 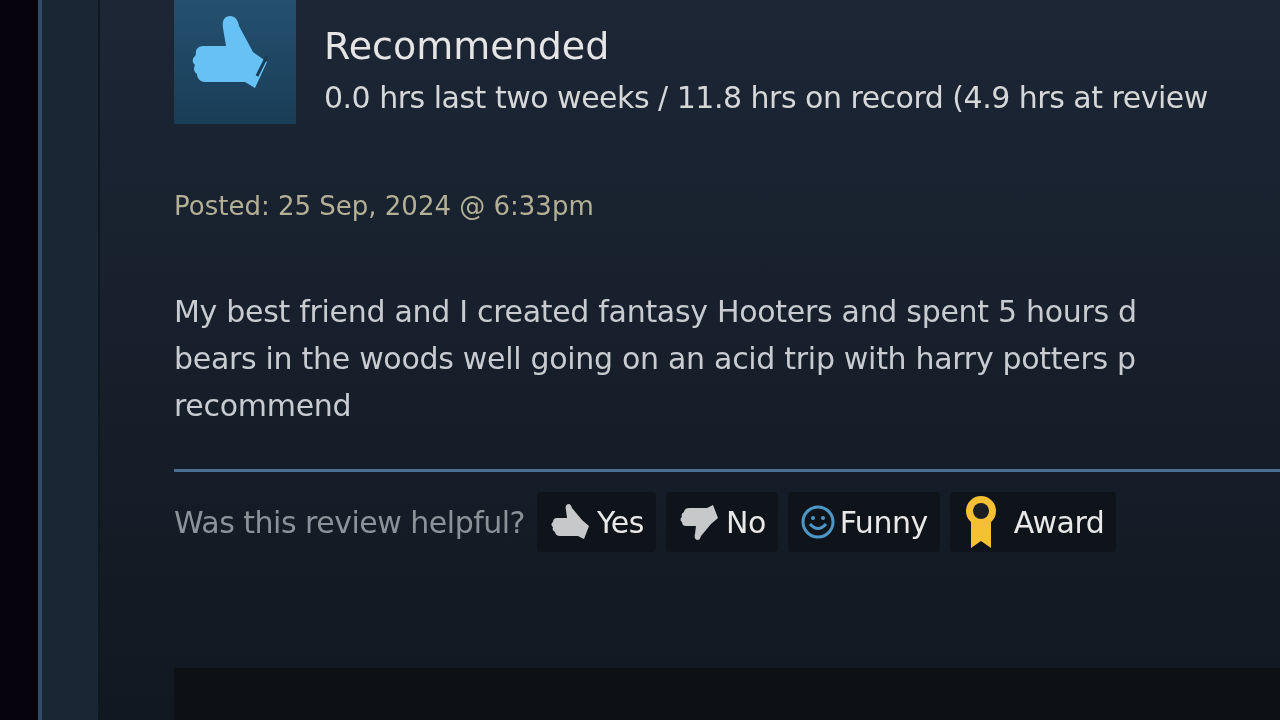 What do you see at coordinates (1033, 522) in the screenshot?
I see `award-button: Award` at bounding box center [1033, 522].